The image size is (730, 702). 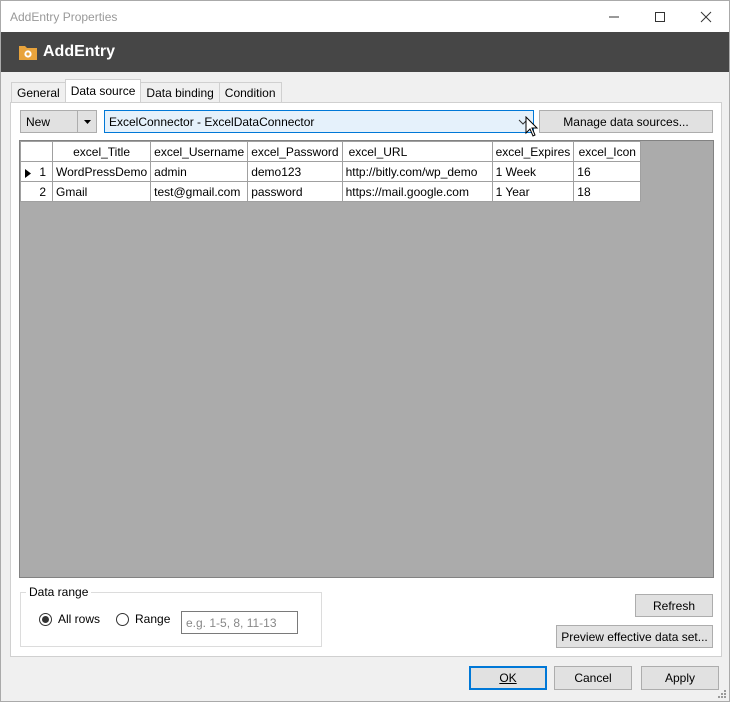 I want to click on cell-password: password, so click(x=295, y=191).